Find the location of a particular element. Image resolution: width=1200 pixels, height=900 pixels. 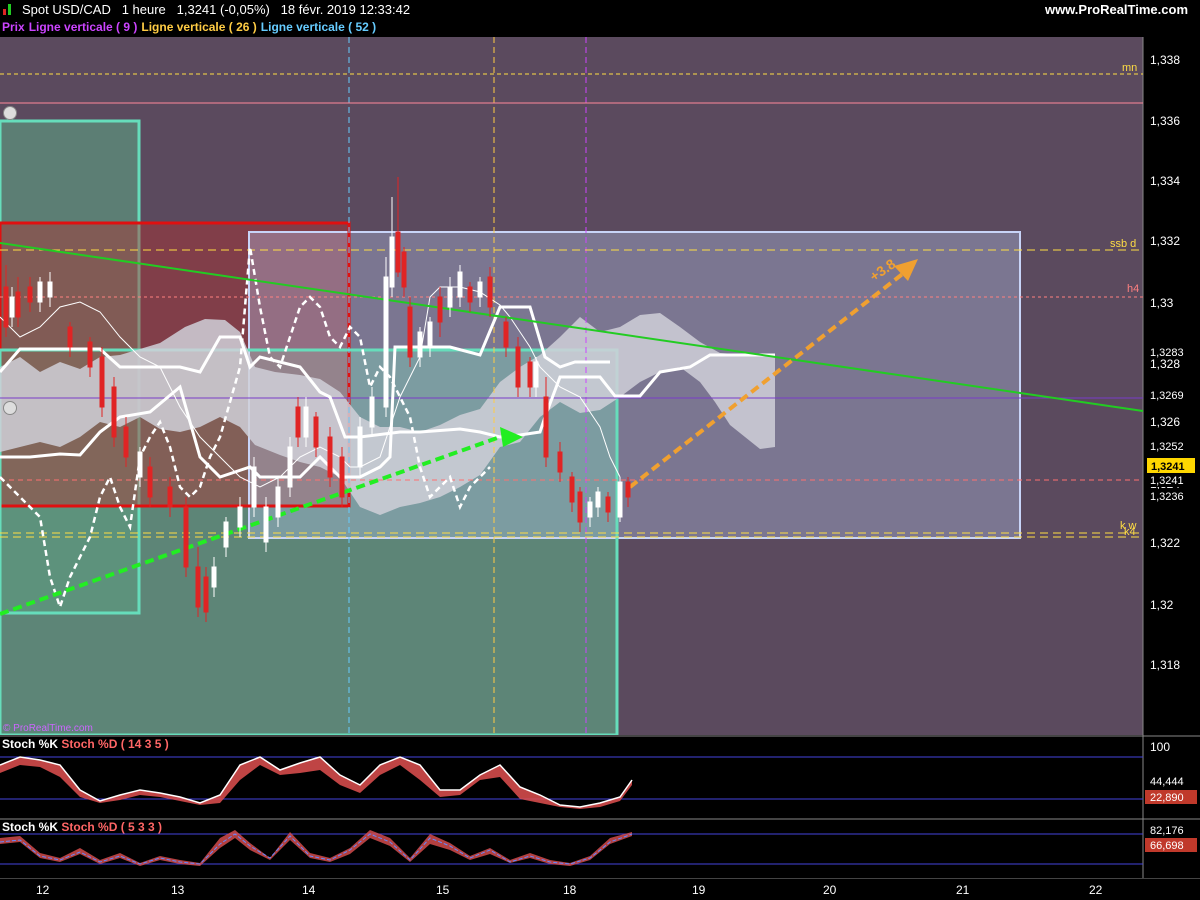

legend-lv52: Ligne verticale ( 52 ) is located at coordinates (318, 27).